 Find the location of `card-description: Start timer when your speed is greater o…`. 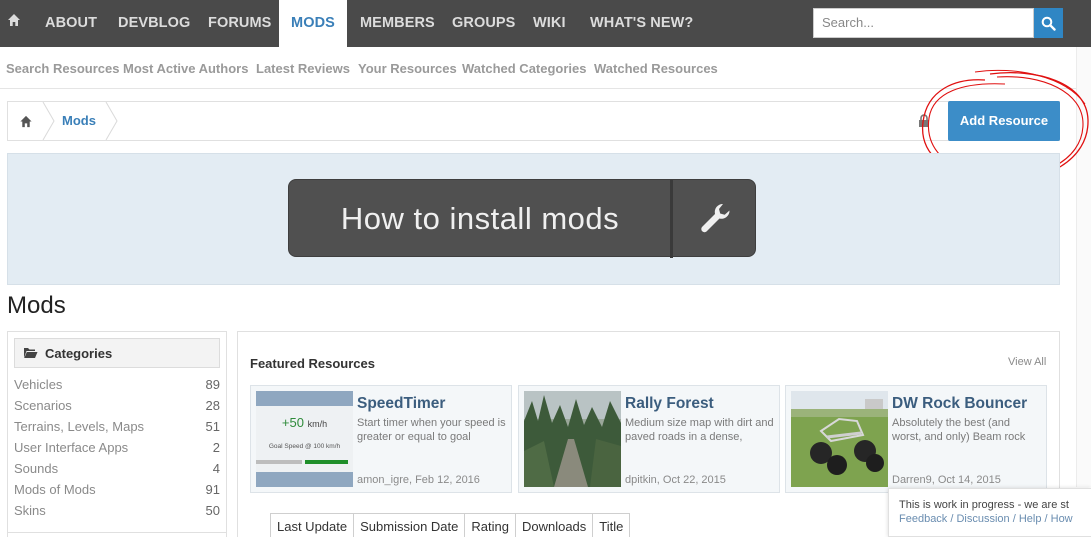

card-description: Start timer when your speed is greater o… is located at coordinates (431, 430).